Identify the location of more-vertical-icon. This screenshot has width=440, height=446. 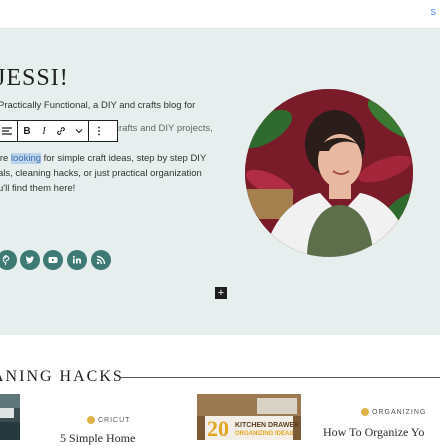
(99, 131).